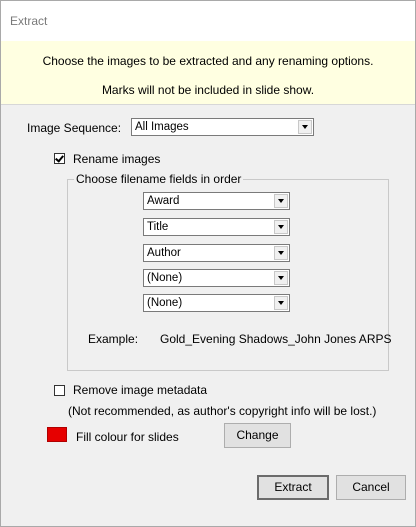 The width and height of the screenshot is (416, 527). What do you see at coordinates (127, 437) in the screenshot?
I see `fill-colour-label: Fill colour for slides` at bounding box center [127, 437].